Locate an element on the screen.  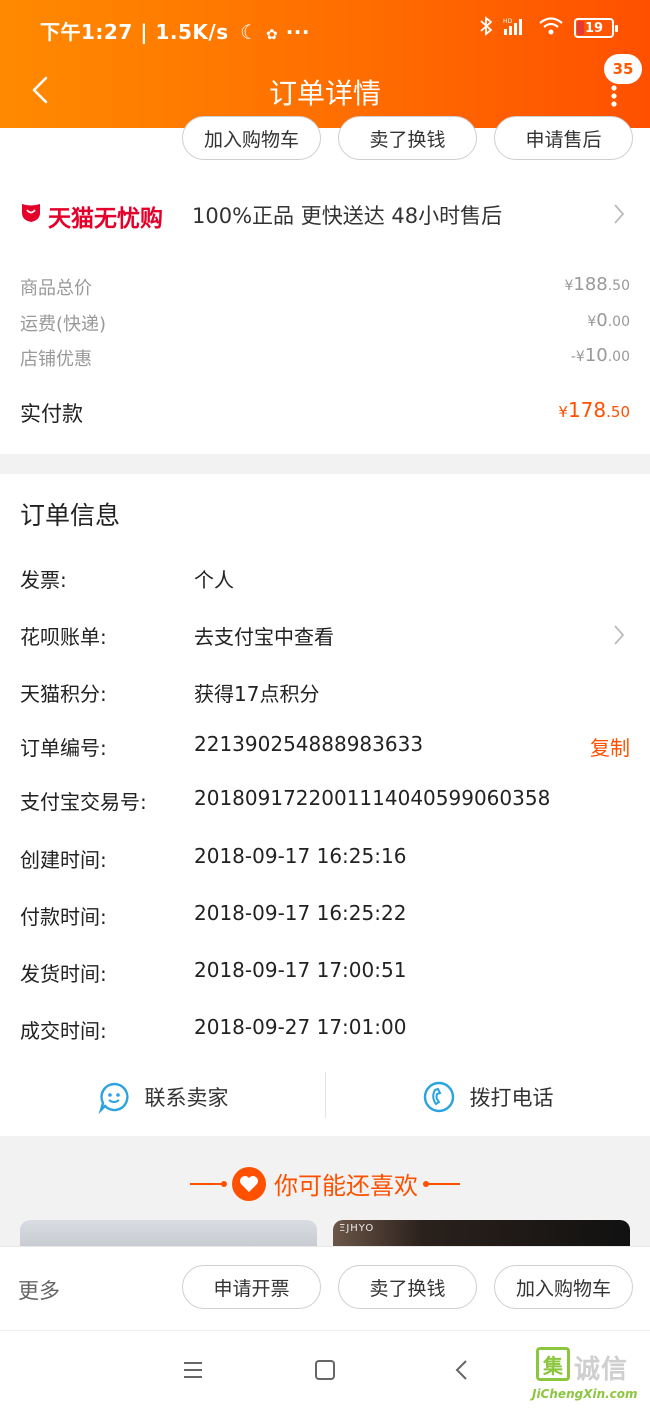
recommend-title: 你可能还喜欢 is located at coordinates (325, 1183).